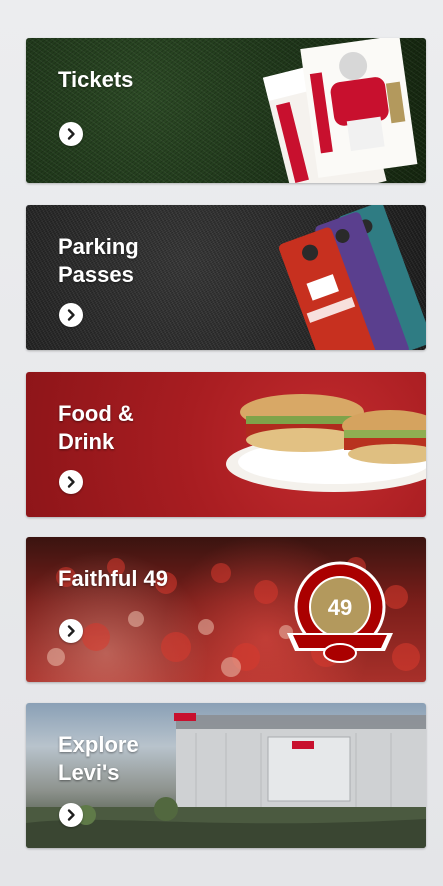  Describe the element at coordinates (226, 775) in the screenshot. I see `explore-levis-card: Explore Levi's` at that location.